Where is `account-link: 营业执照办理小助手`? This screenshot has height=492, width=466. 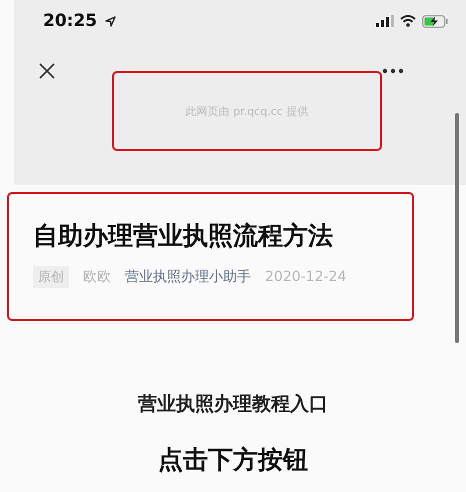 account-link: 营业执照办理小助手 is located at coordinates (188, 277).